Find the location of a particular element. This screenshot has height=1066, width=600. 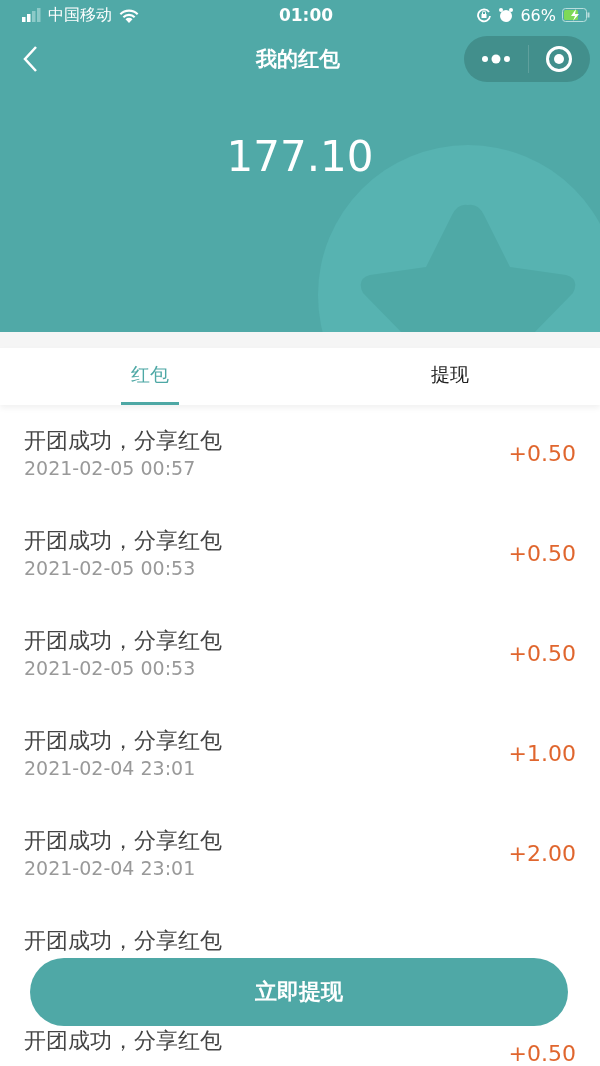

battery-charging-icon is located at coordinates (576, 15).